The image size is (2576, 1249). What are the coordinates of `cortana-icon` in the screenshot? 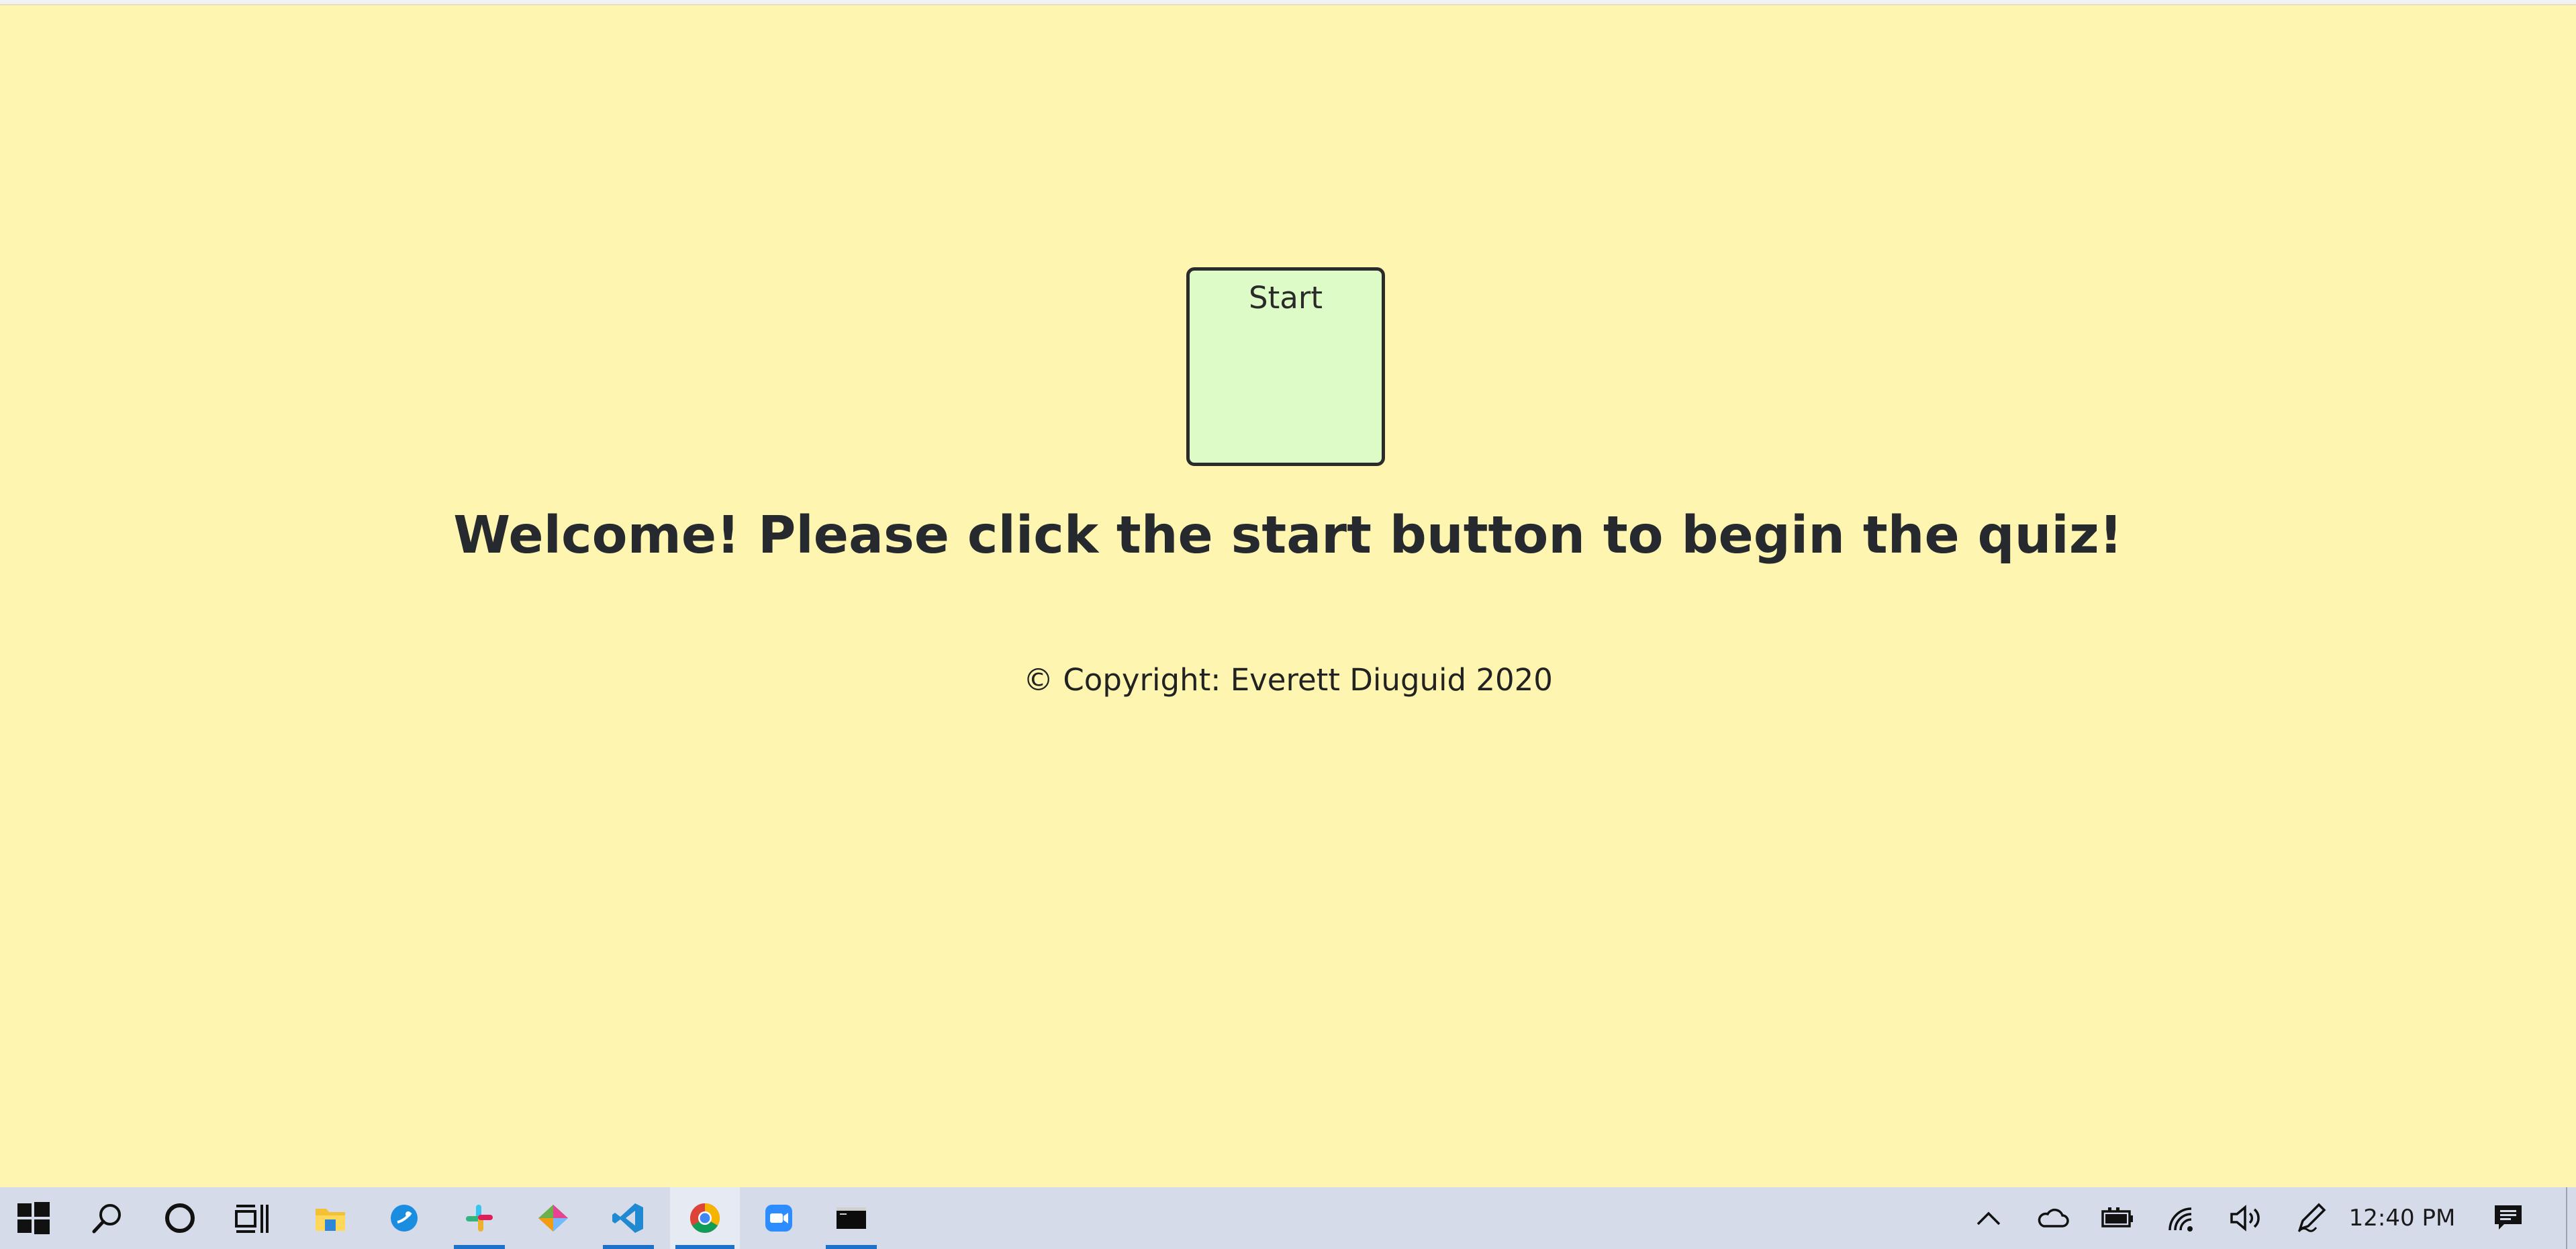 It's located at (180, 1218).